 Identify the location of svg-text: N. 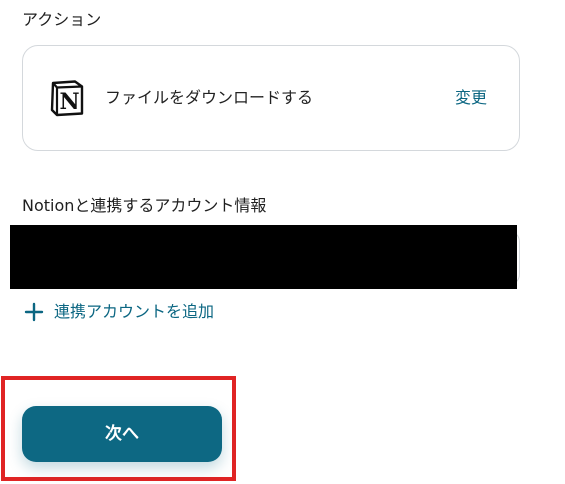
(69, 102).